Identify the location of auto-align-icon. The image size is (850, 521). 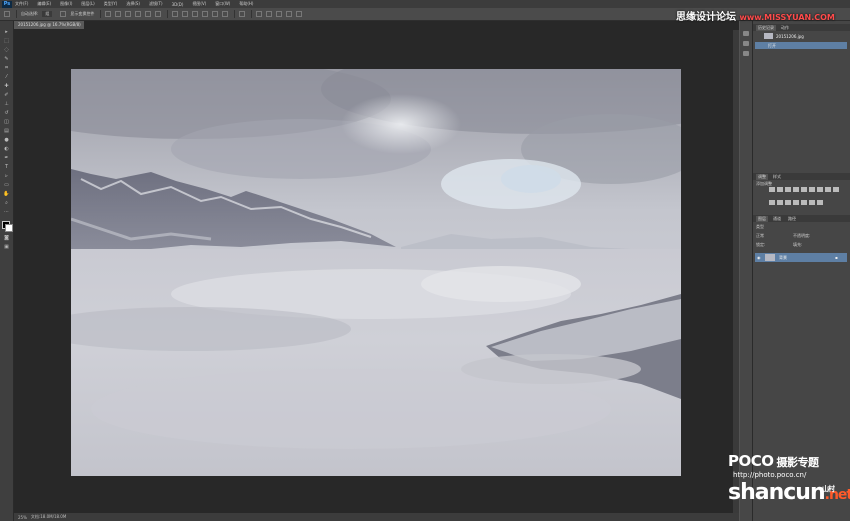
(242, 14).